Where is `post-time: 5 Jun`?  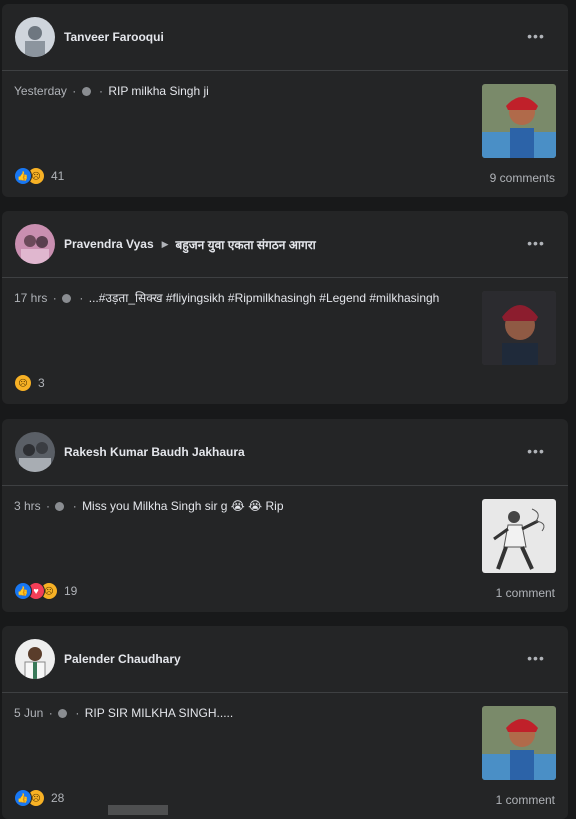
post-time: 5 Jun is located at coordinates (28, 713).